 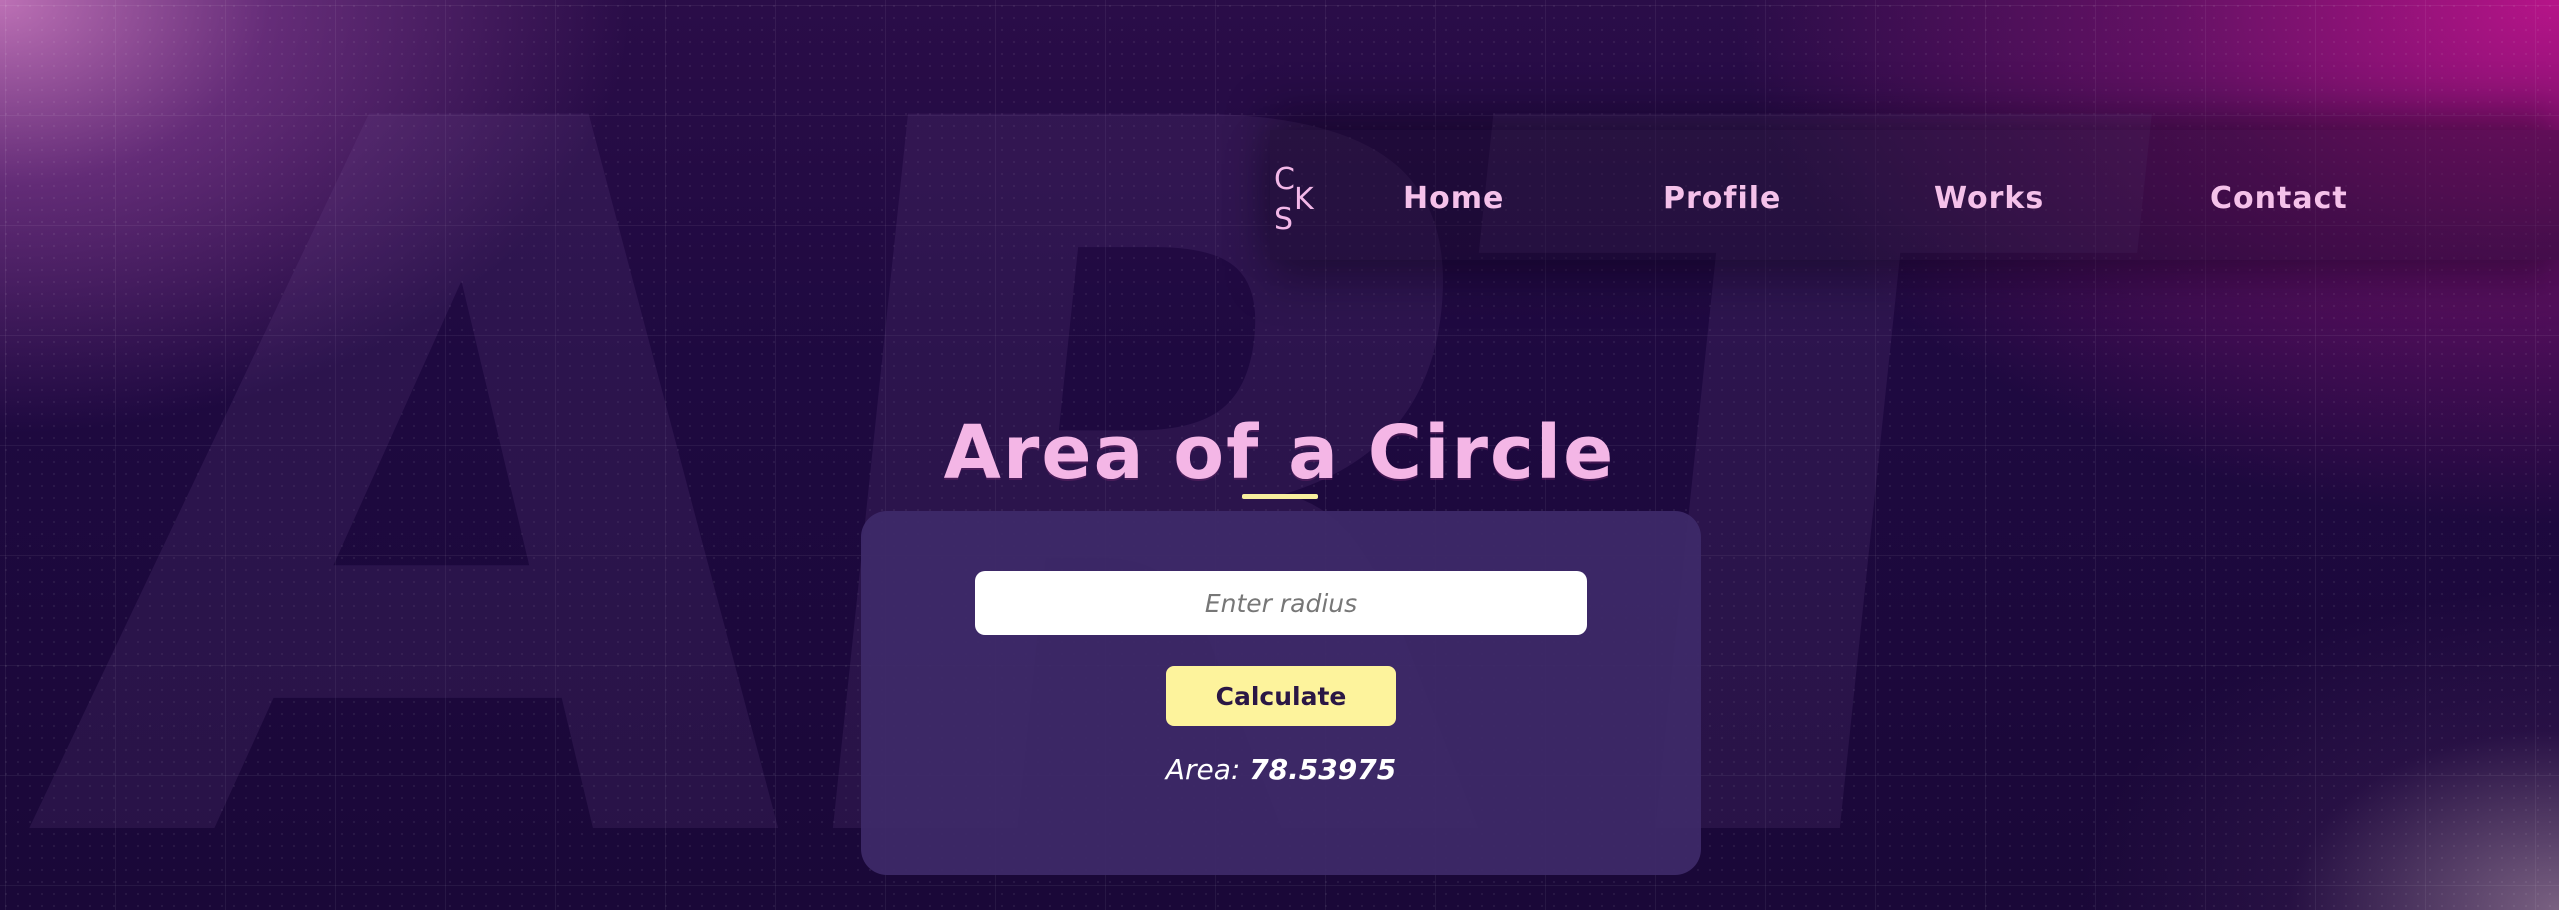 I want to click on nav-link-contact: Contact, so click(x=2279, y=198).